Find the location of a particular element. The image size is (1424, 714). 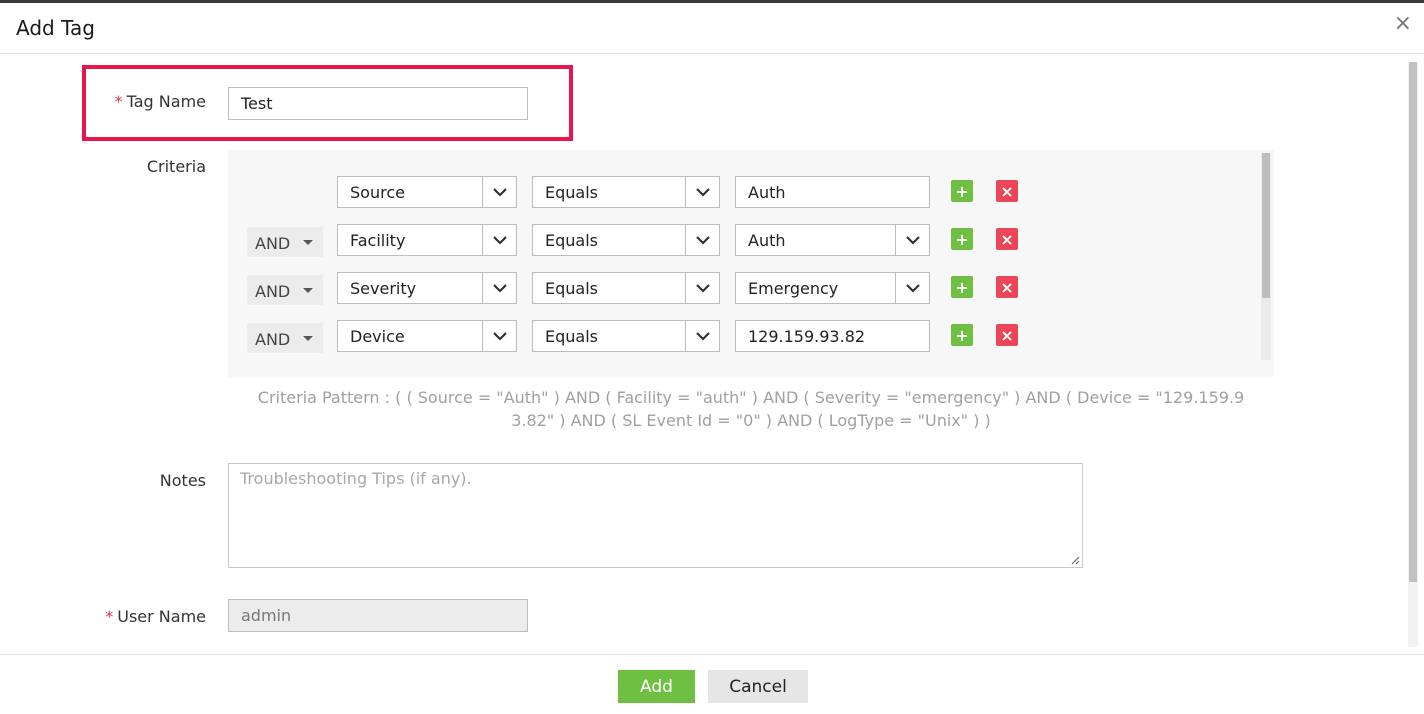

criteria-scrollbar is located at coordinates (1266, 256).